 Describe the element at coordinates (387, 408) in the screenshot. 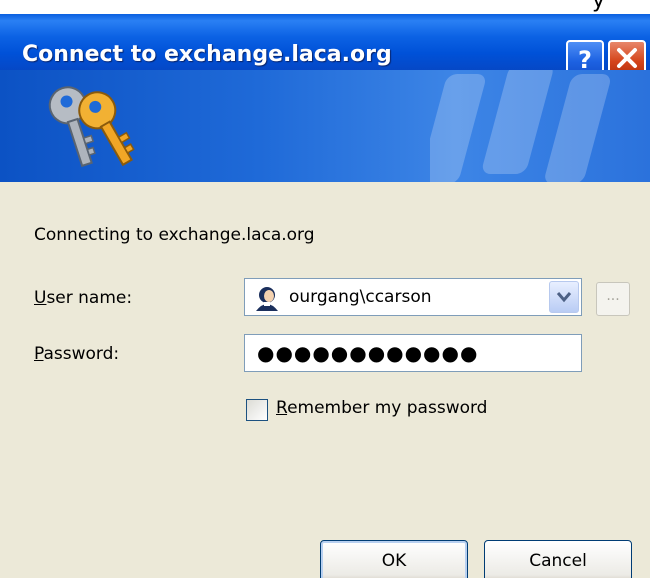

I see `remember-label-text: emember my password` at that location.